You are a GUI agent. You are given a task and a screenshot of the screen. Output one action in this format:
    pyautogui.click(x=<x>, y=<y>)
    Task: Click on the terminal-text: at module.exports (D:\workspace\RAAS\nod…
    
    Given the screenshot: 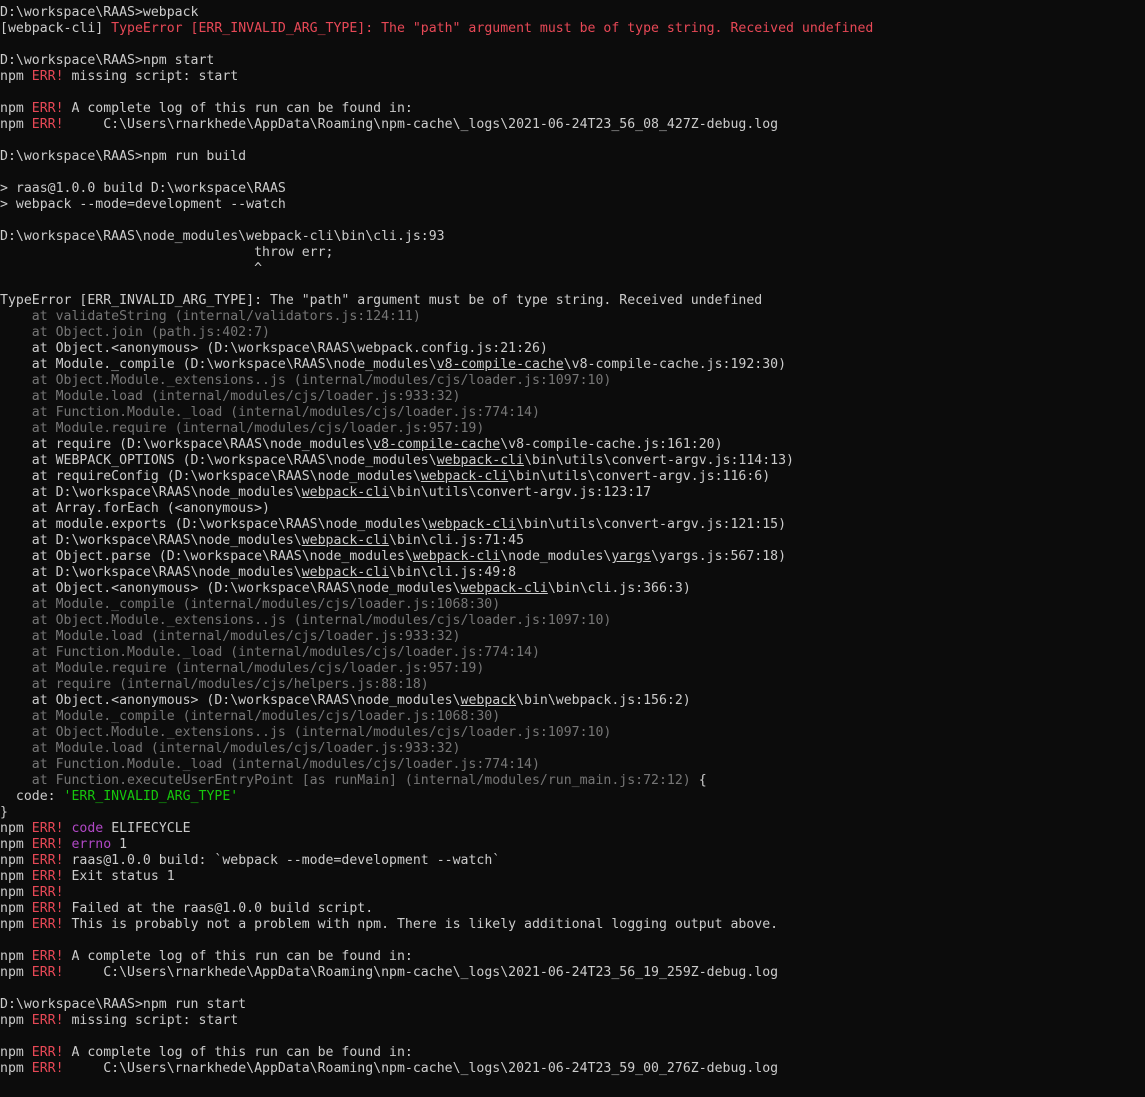 What is the action you would take?
    pyautogui.click(x=214, y=524)
    